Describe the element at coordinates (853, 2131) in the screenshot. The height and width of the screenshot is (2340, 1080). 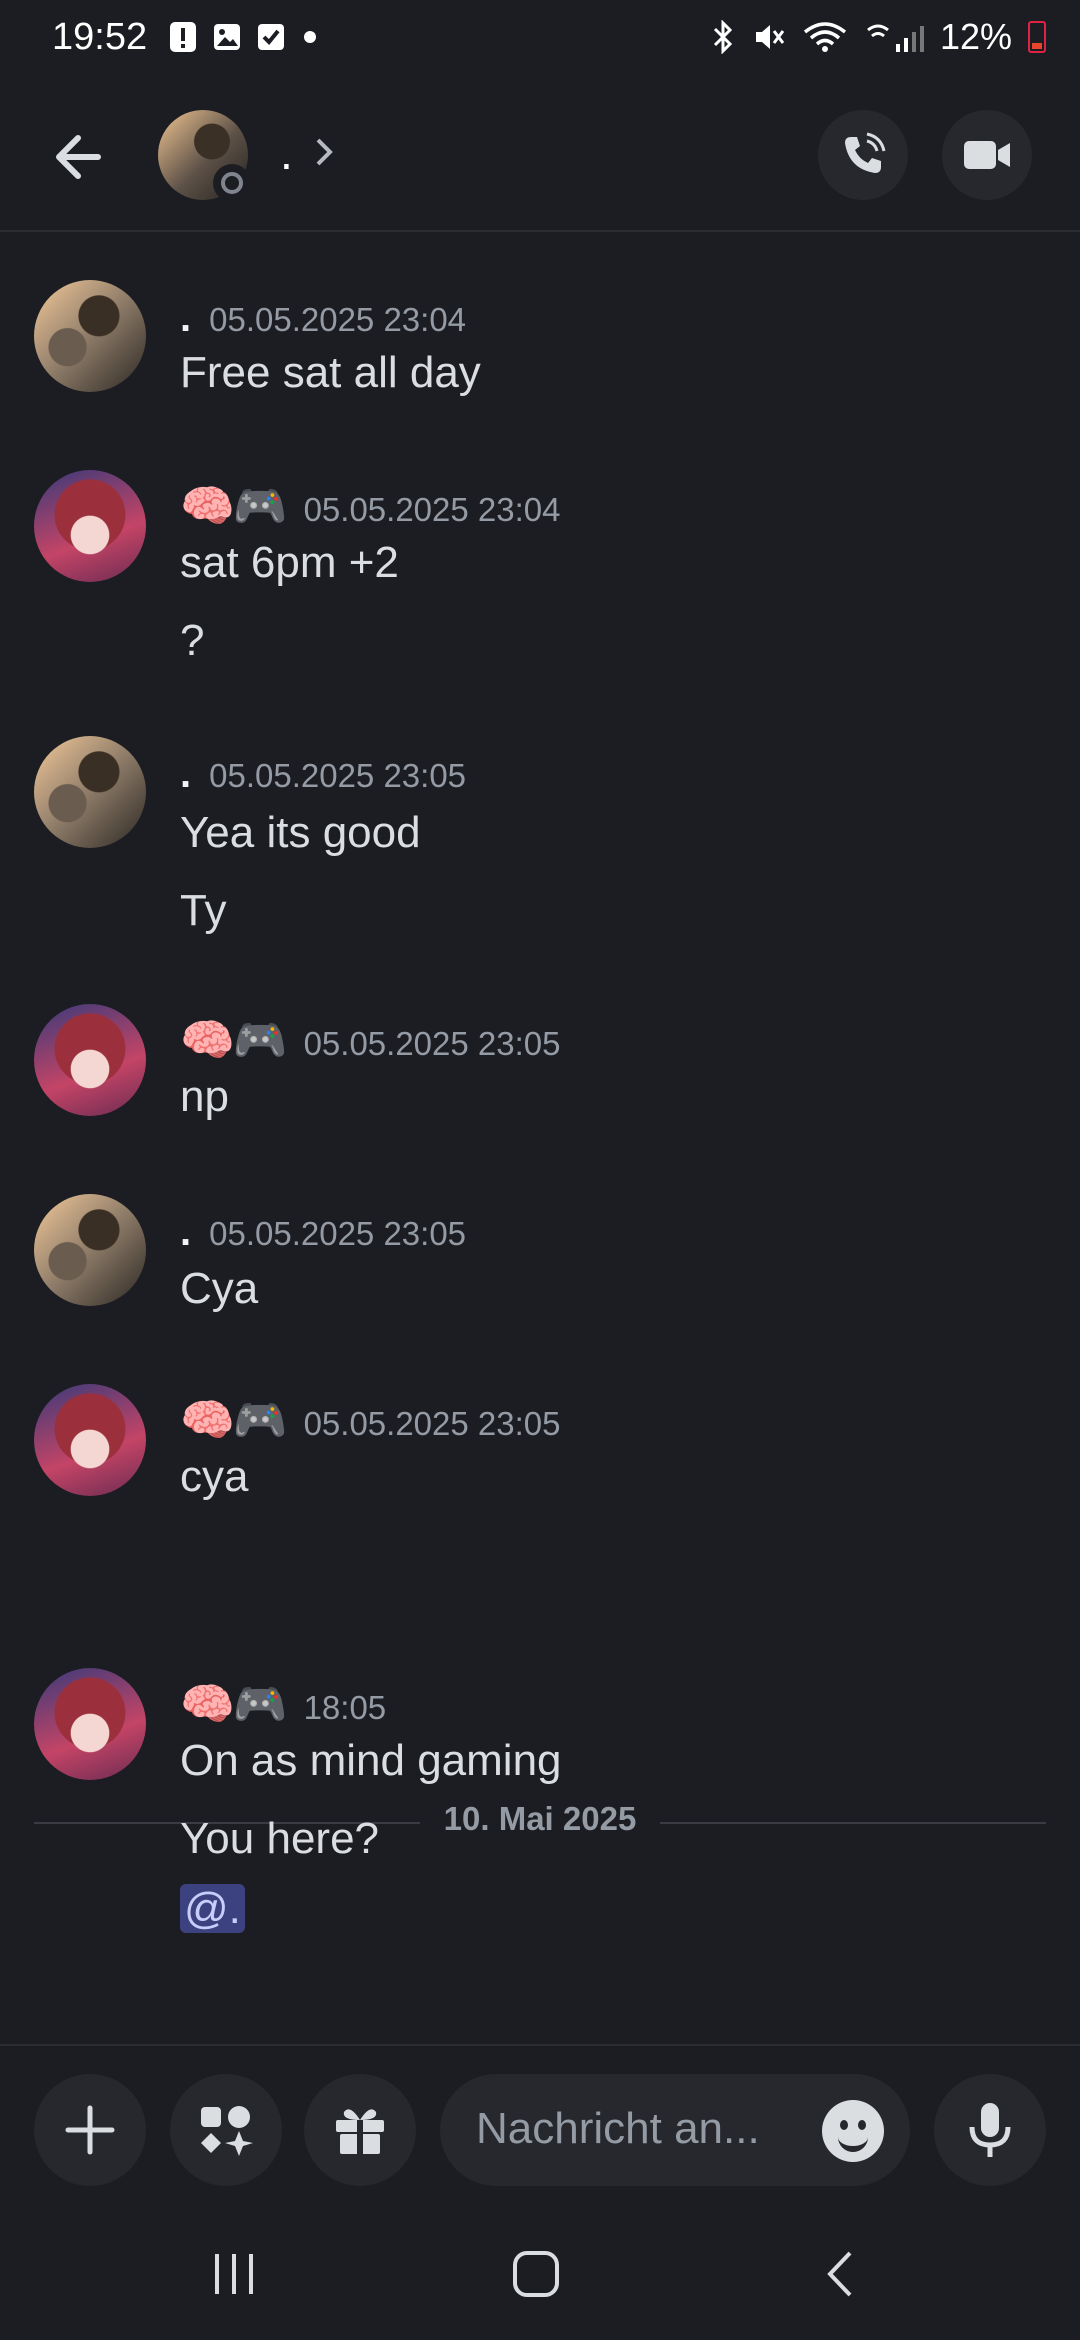
I see `emoji-picker-icon` at that location.